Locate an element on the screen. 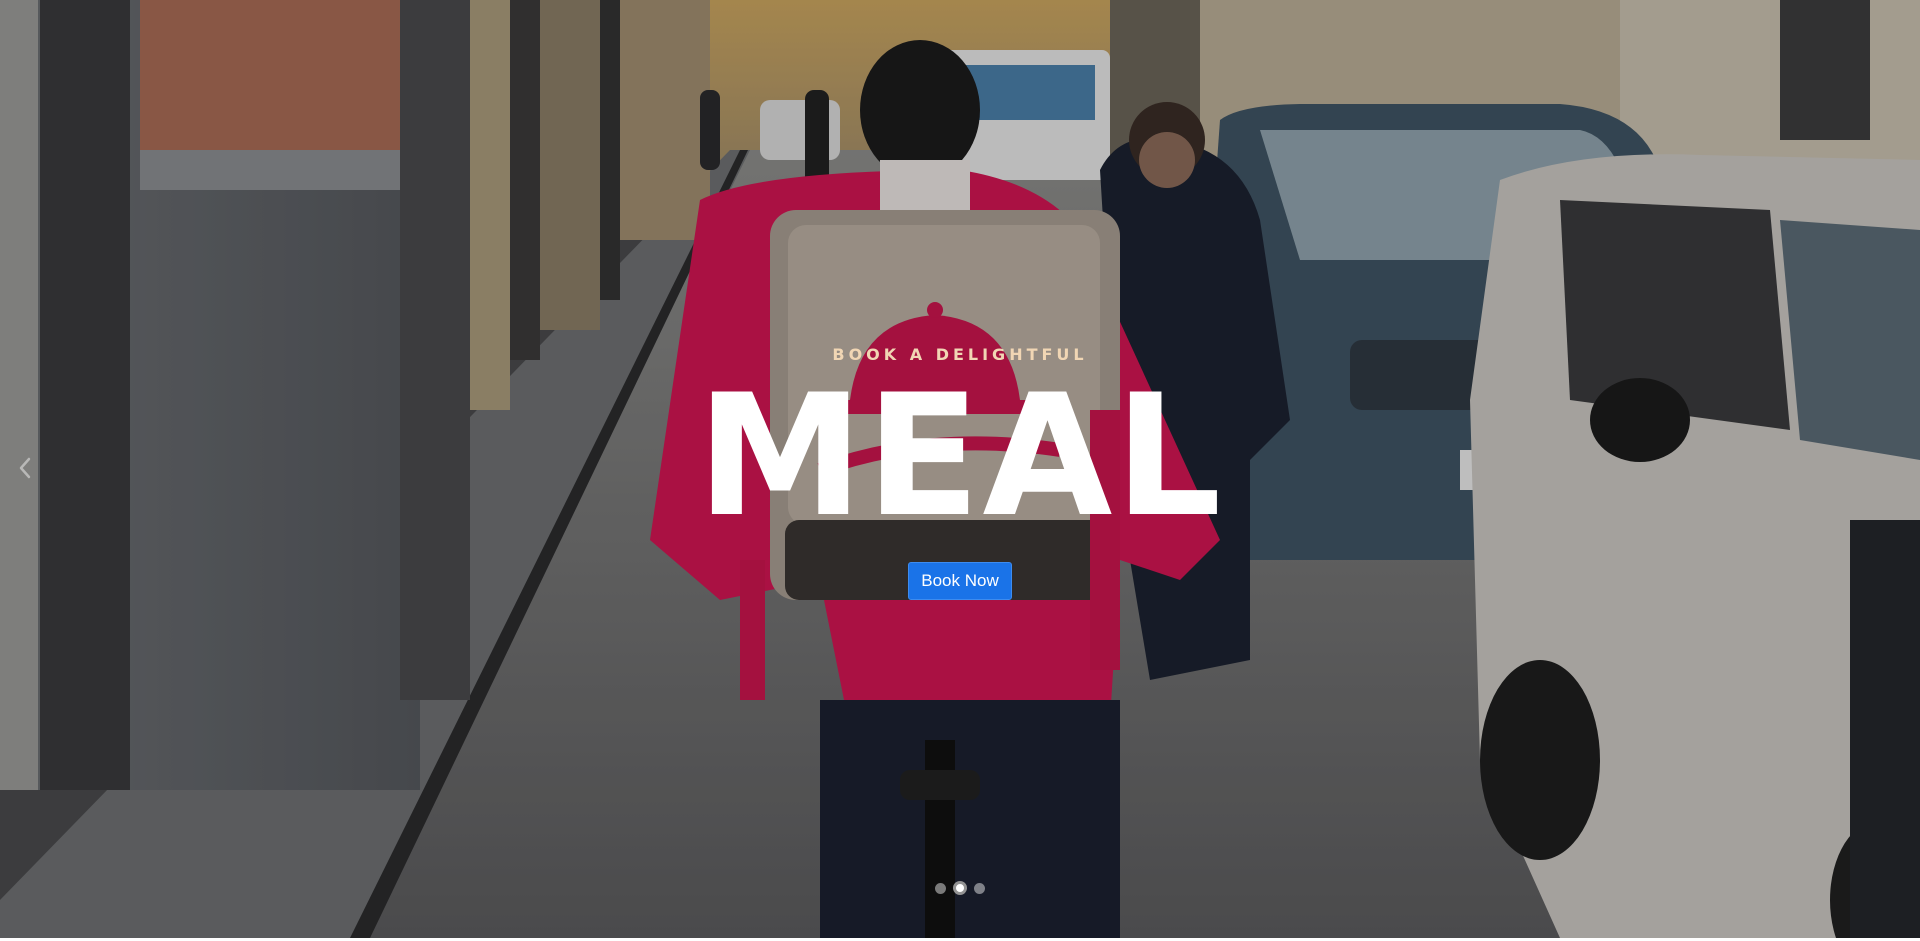 This screenshot has width=1920, height=941. book-now-button: Book Now is located at coordinates (960, 581).